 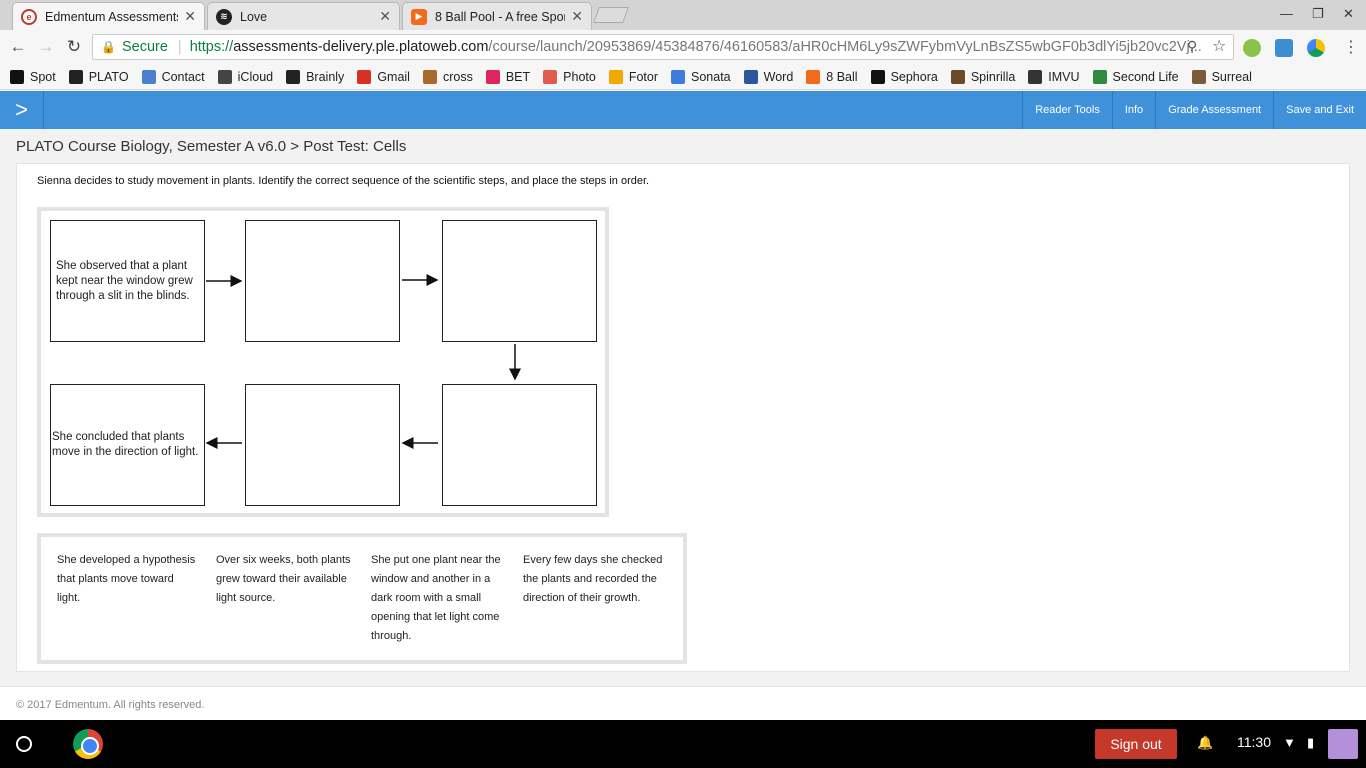 I want to click on bookmark-label: Spot, so click(x=43, y=76).